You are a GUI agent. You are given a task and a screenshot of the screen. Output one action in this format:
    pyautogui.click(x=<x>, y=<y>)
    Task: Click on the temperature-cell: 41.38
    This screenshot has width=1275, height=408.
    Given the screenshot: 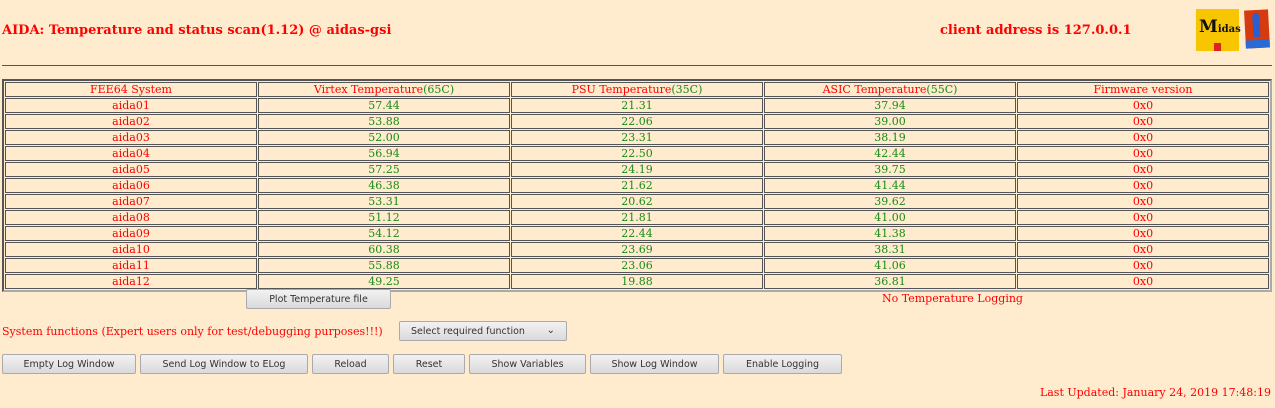 What is the action you would take?
    pyautogui.click(x=890, y=233)
    